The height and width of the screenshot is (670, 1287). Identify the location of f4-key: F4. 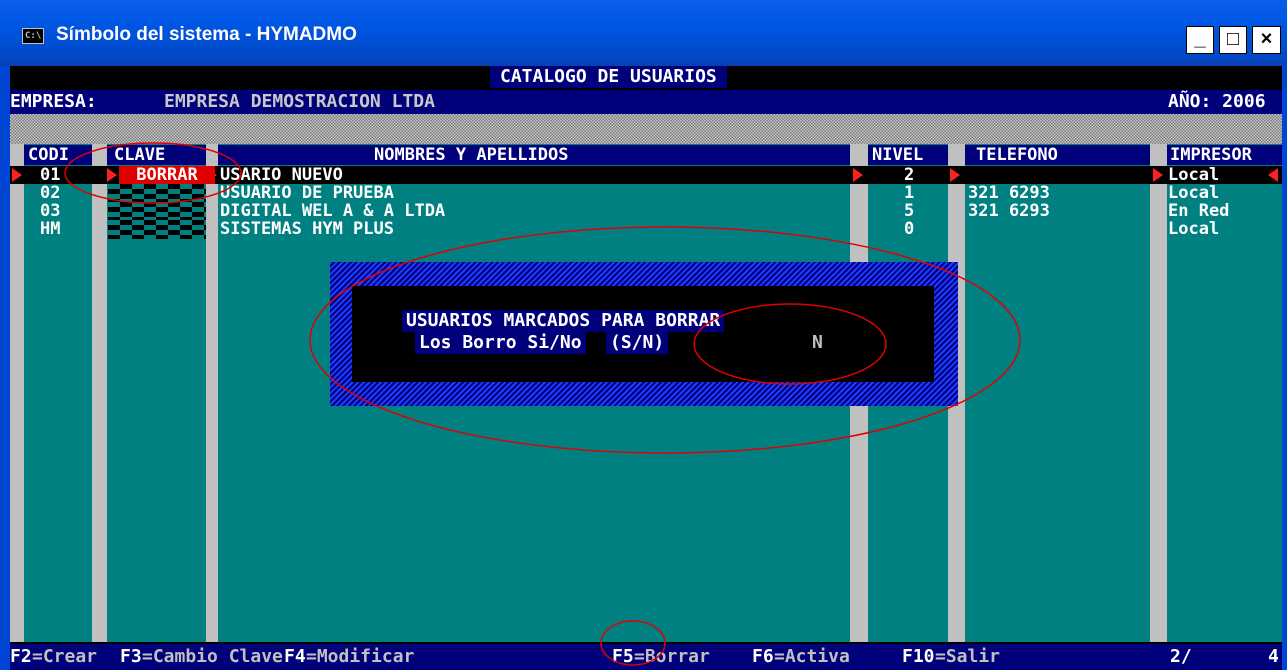
(295, 657).